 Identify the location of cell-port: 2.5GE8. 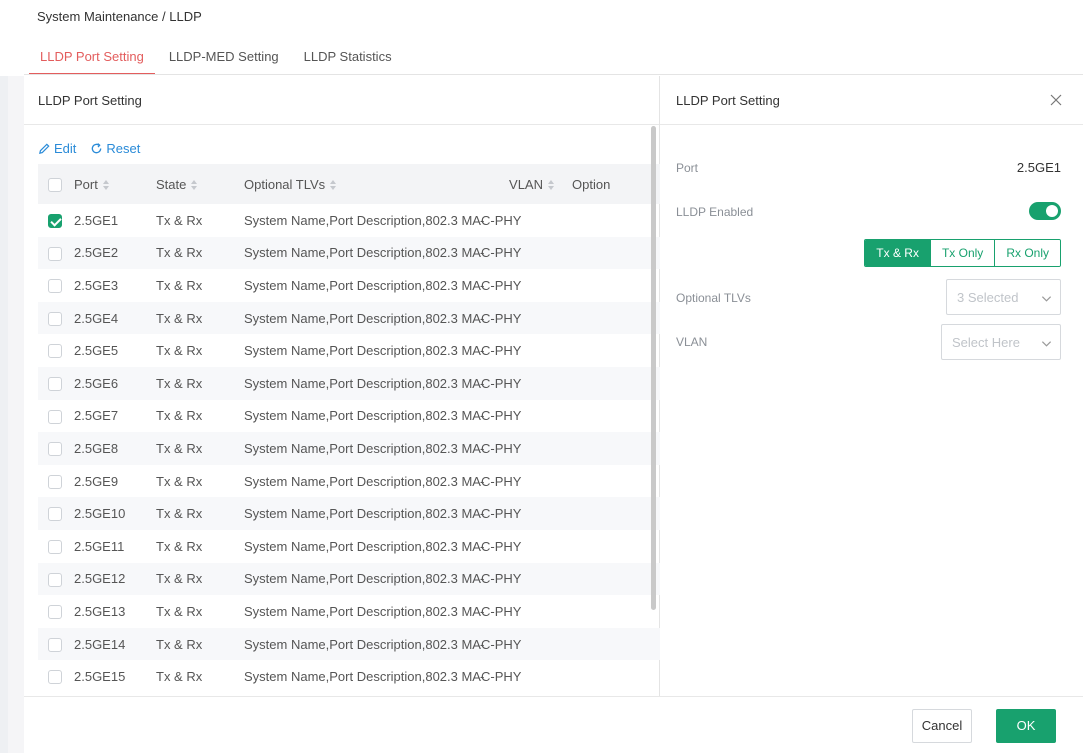
(96, 448).